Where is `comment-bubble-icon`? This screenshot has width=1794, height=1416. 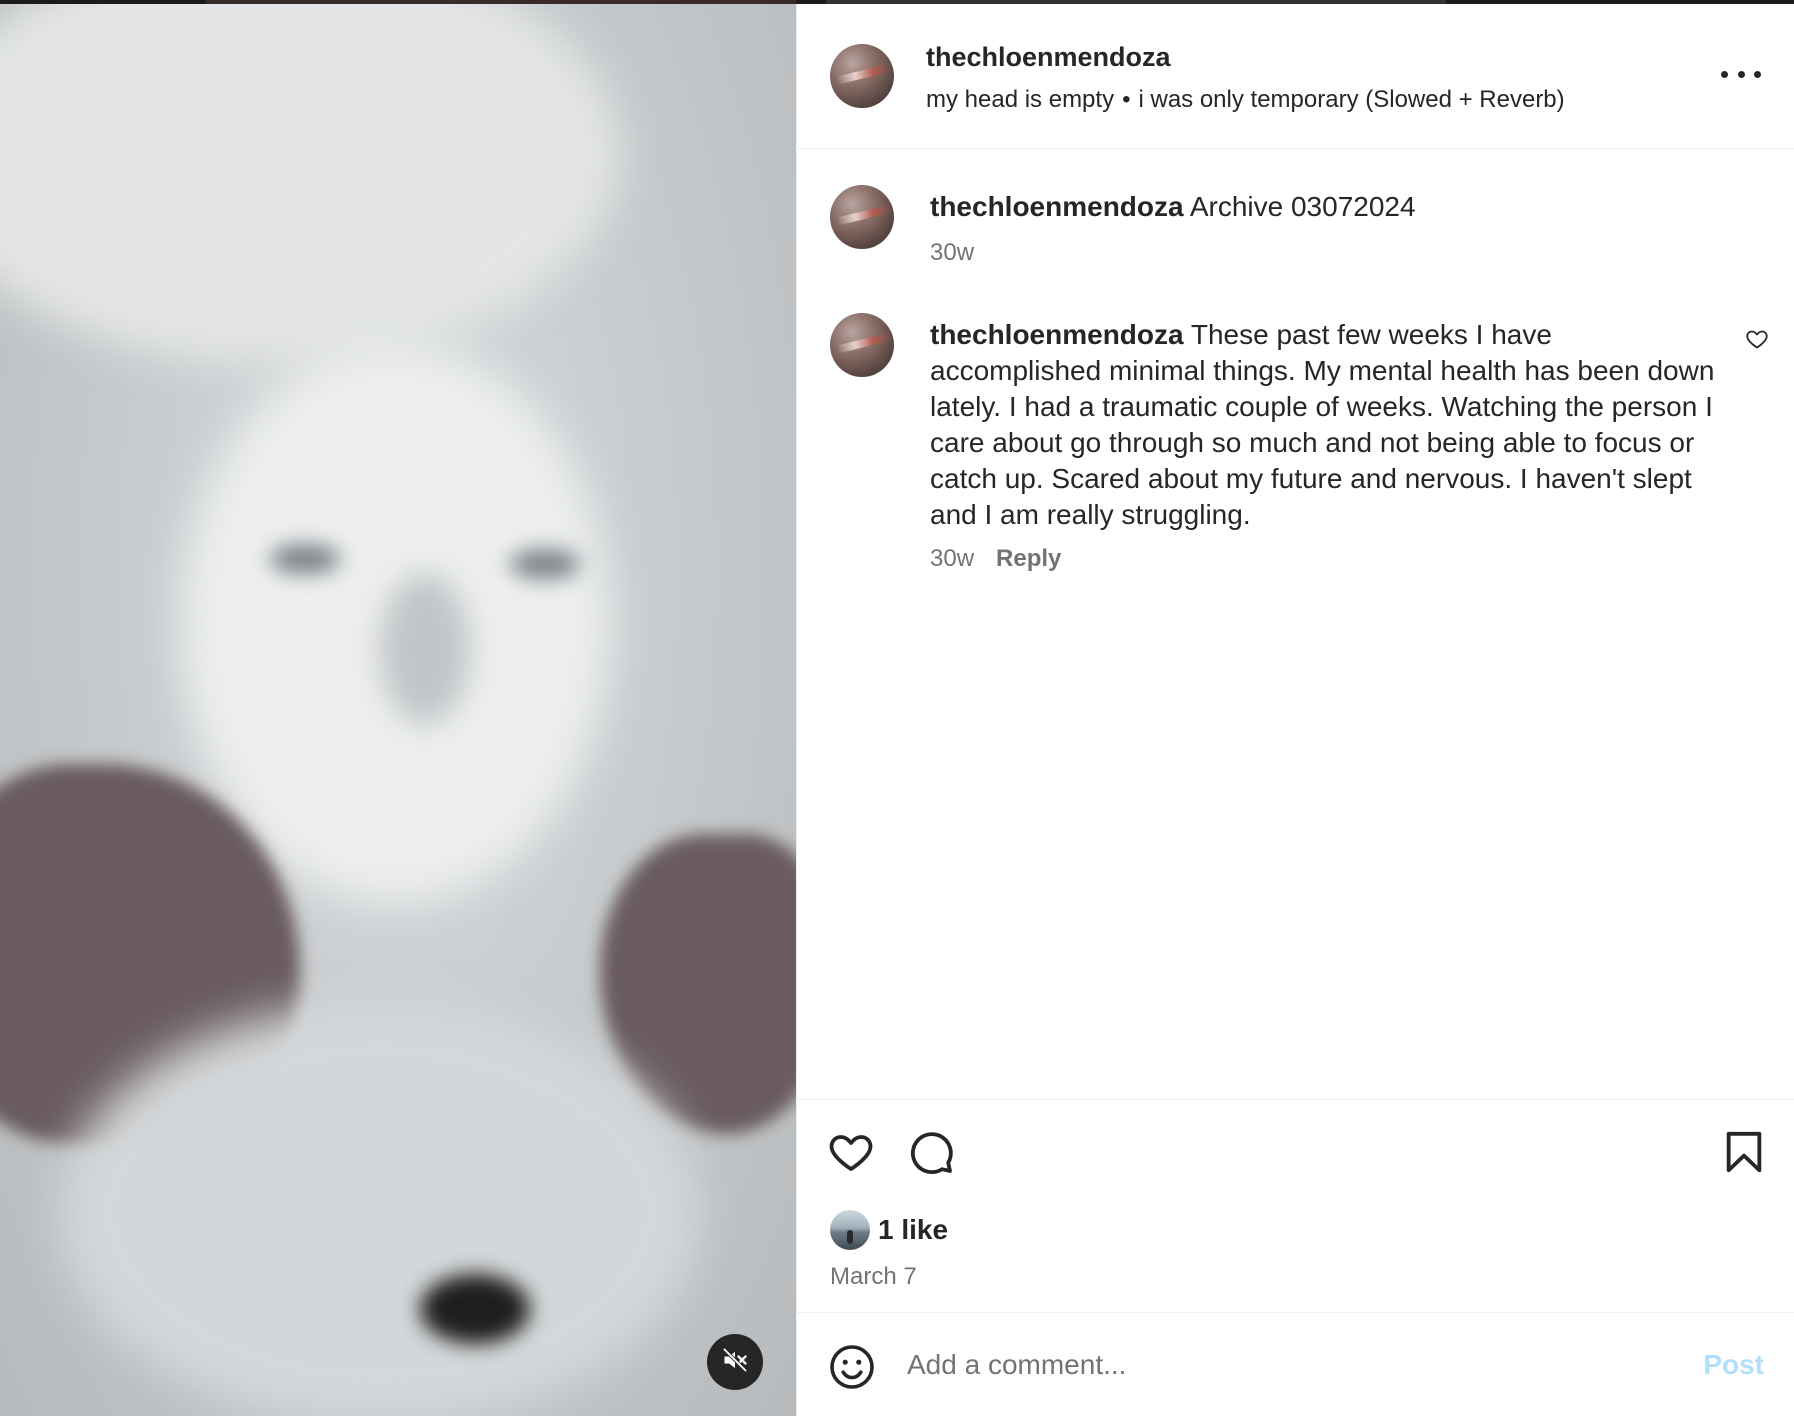 comment-bubble-icon is located at coordinates (931, 1154).